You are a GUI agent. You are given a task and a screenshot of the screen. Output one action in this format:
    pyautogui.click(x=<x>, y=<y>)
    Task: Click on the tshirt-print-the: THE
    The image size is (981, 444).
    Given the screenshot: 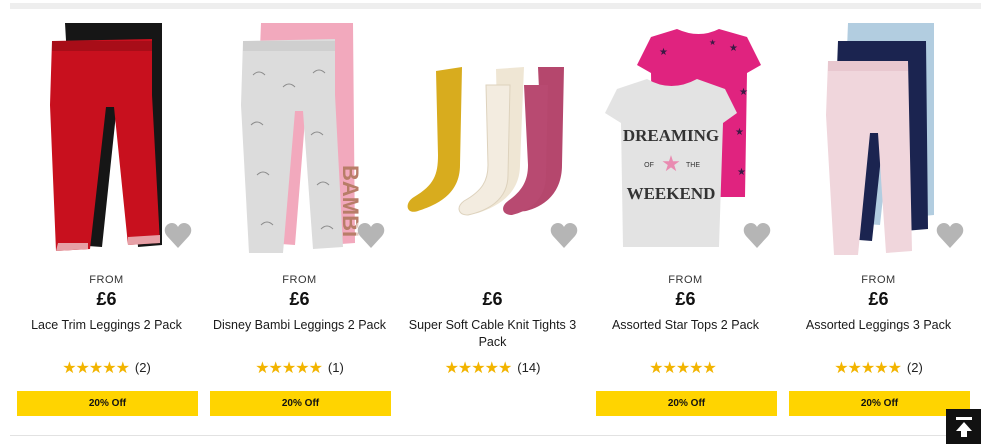 What is the action you would take?
    pyautogui.click(x=693, y=165)
    